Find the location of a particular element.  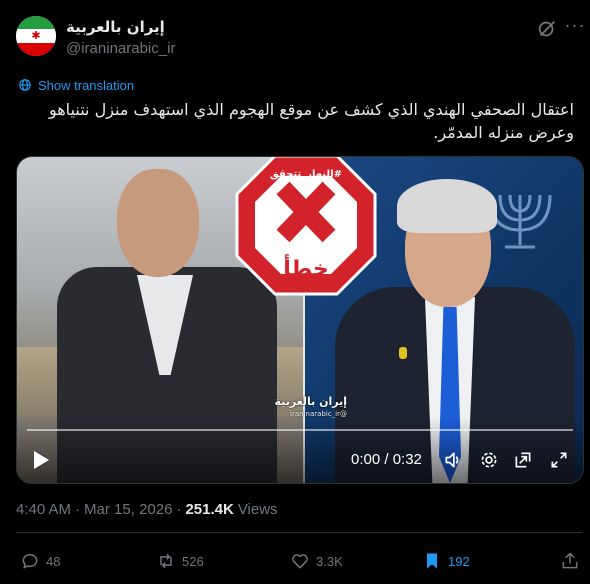

play-icon is located at coordinates (41, 460).